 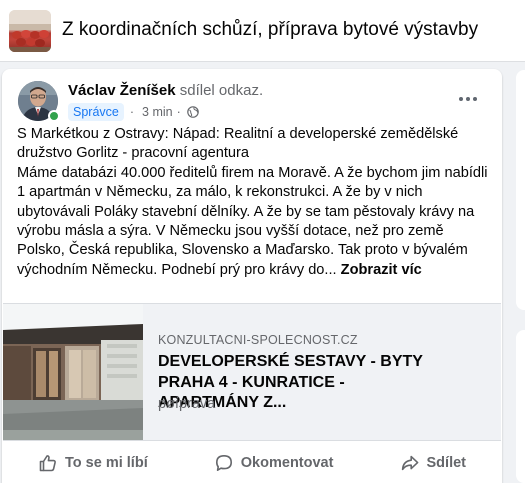 What do you see at coordinates (157, 112) in the screenshot?
I see `post-timestamp: 3 min` at bounding box center [157, 112].